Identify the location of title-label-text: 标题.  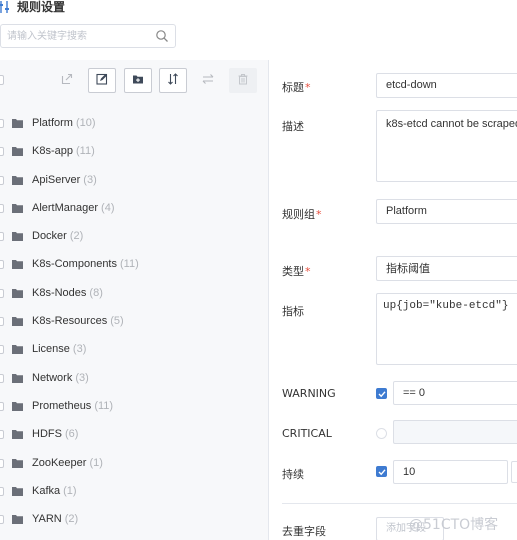
(293, 87).